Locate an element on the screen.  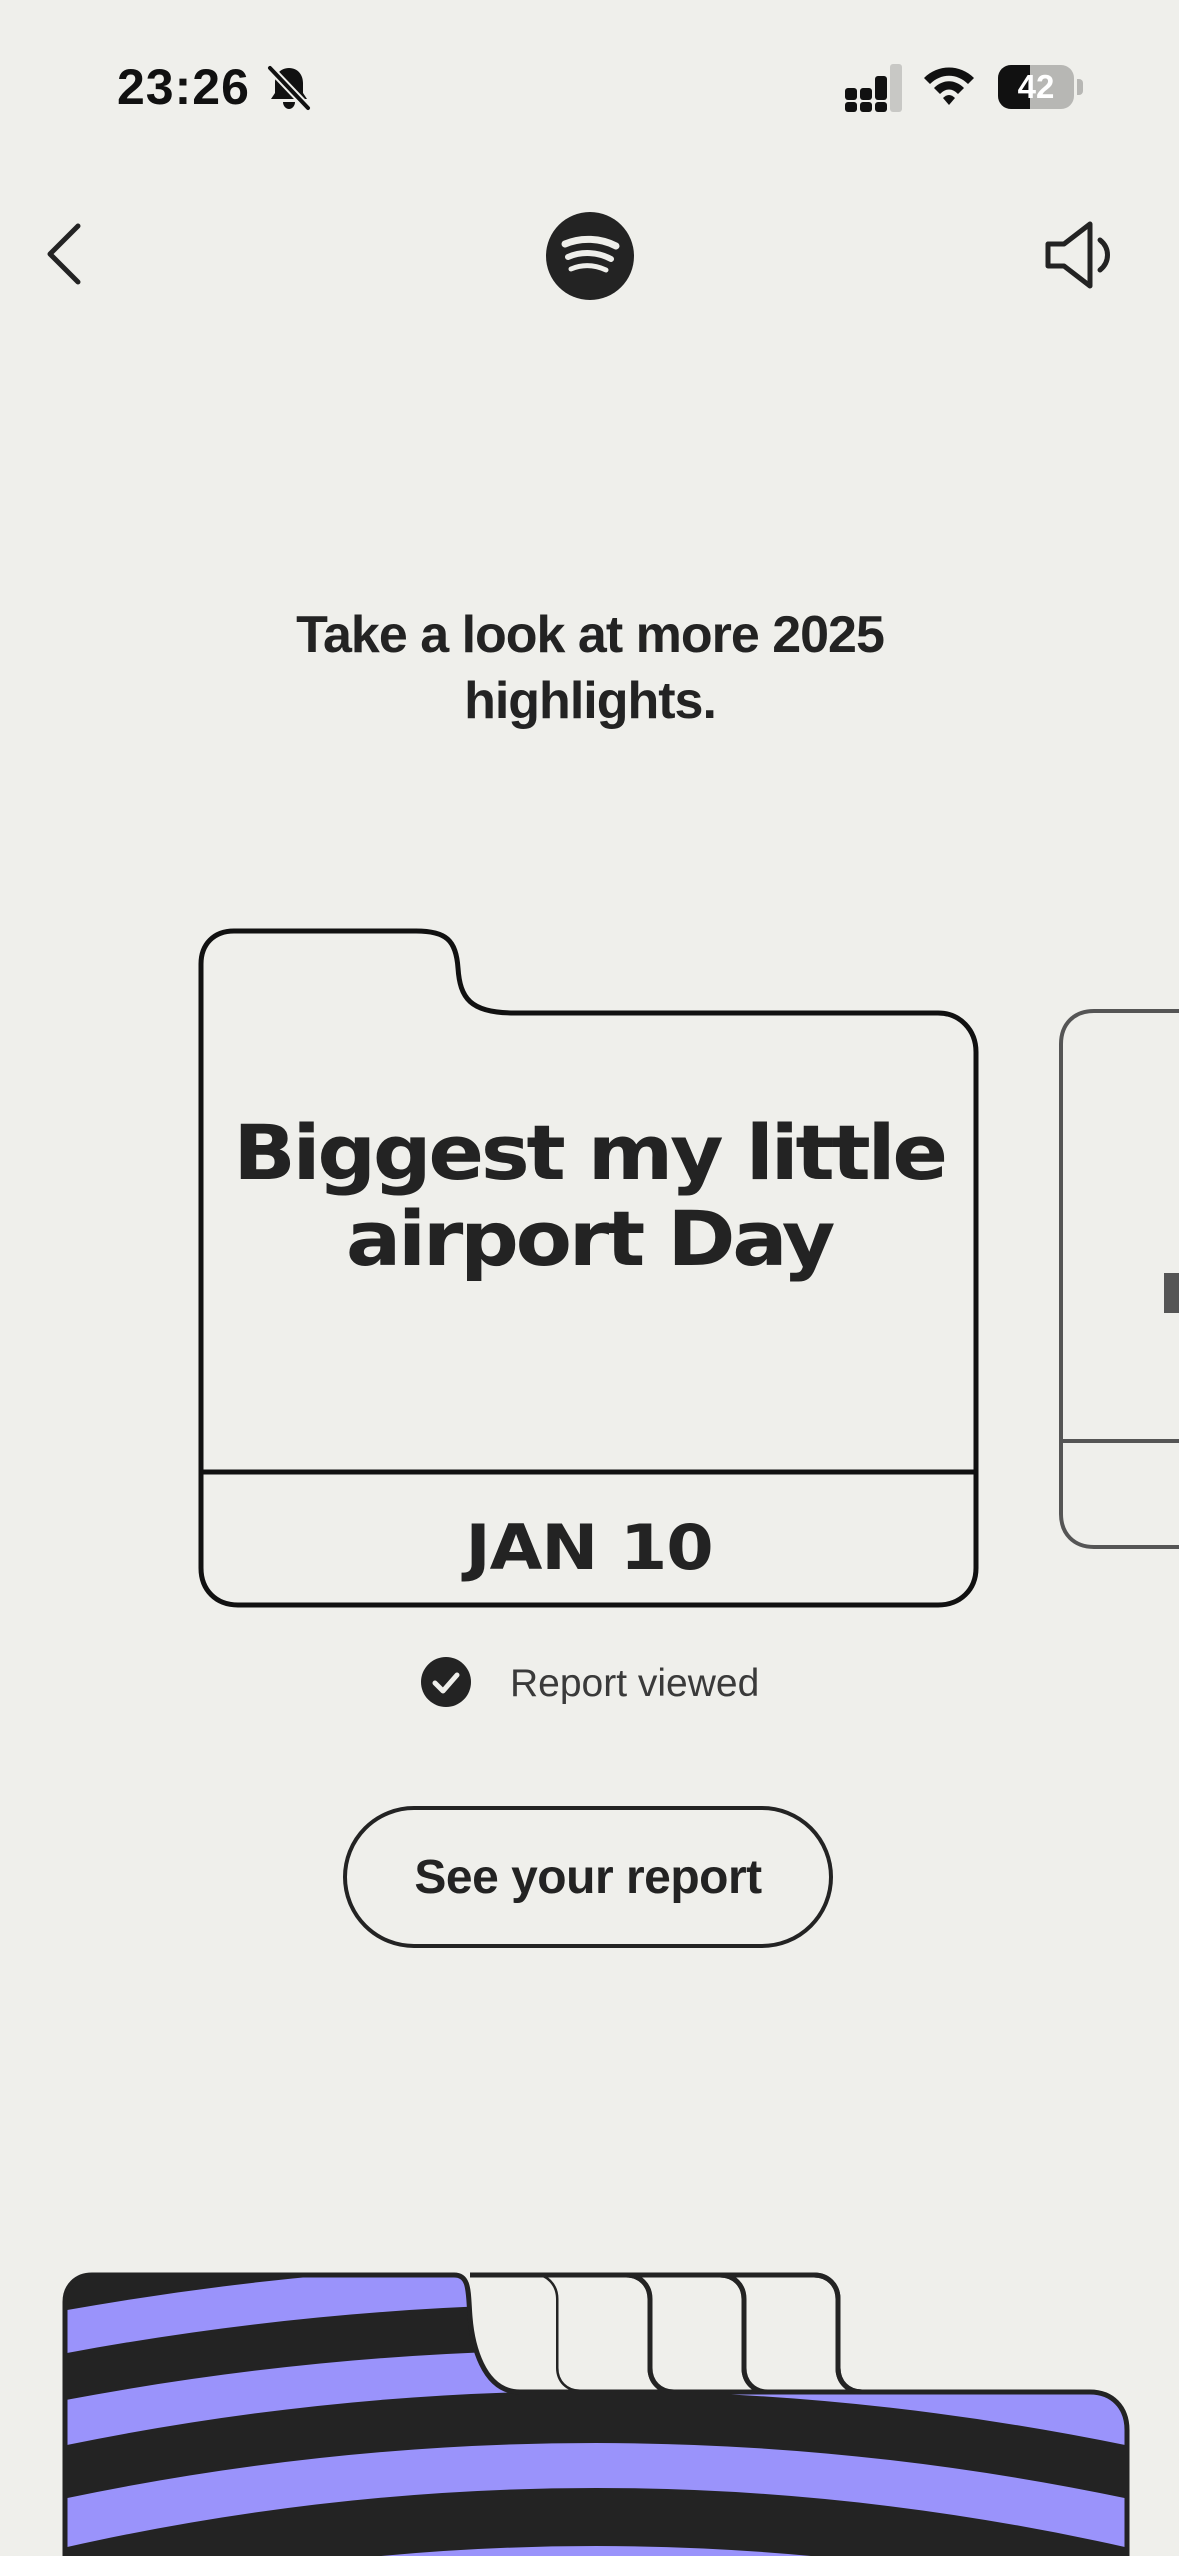
battery-body: 42 is located at coordinates (1036, 87).